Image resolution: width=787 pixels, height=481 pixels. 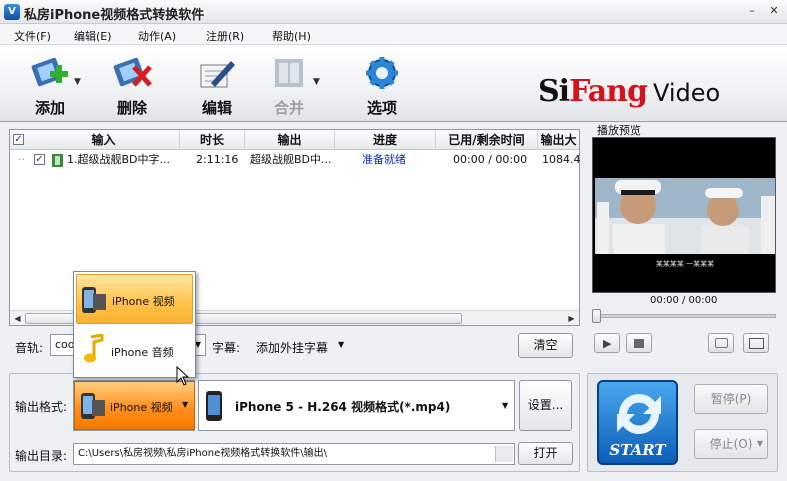 I want to click on merge-label: 合并, so click(x=288, y=108).